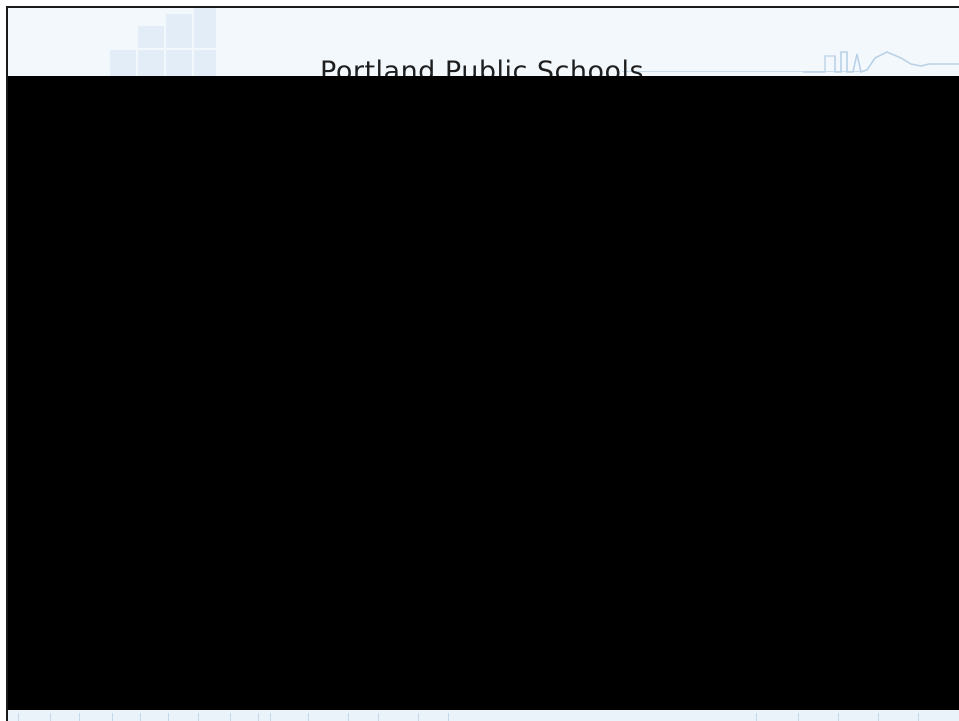  Describe the element at coordinates (881, 62) in the screenshot. I see `city-skyline-icon` at that location.